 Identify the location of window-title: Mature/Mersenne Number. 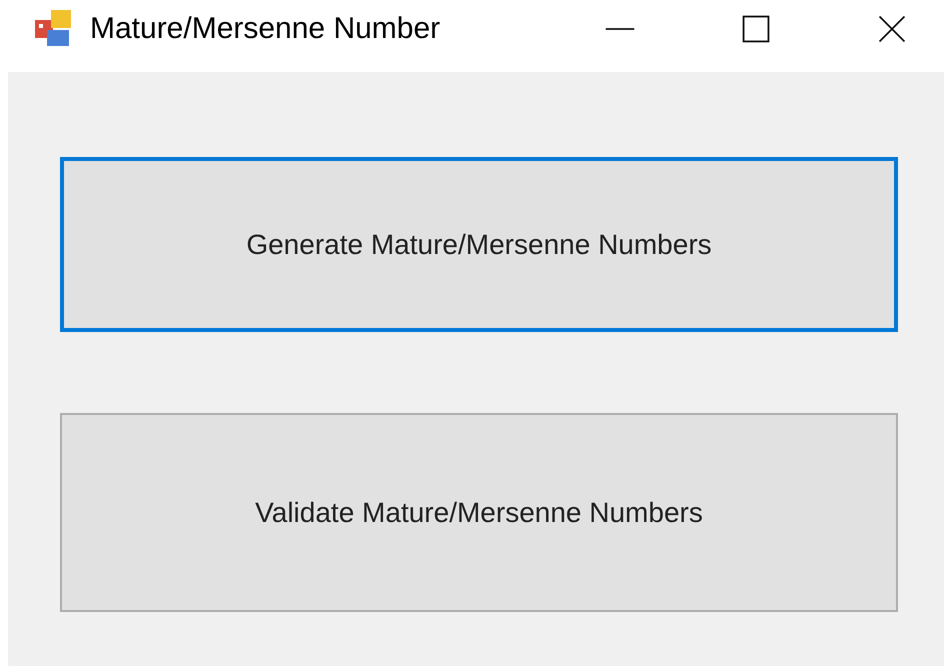
(265, 29).